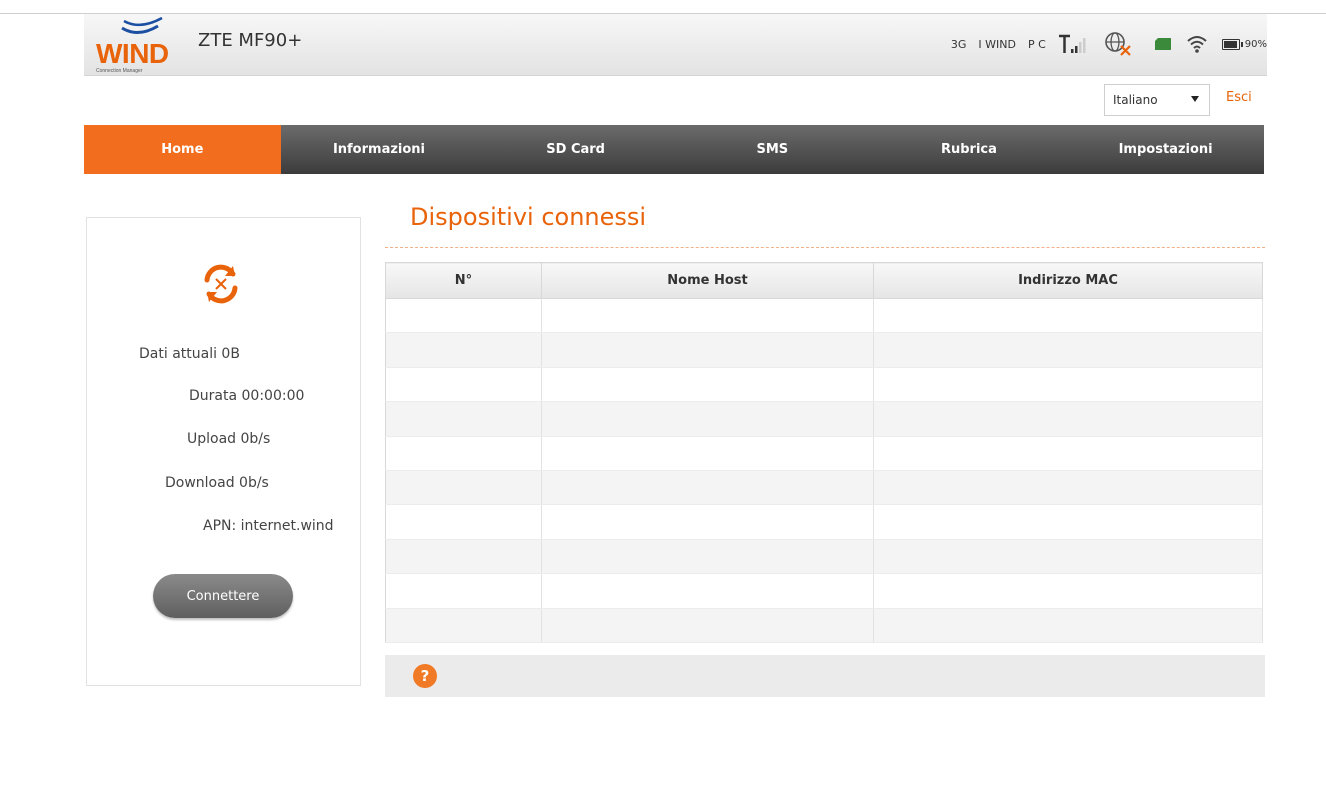  I want to click on operator-name: I WIND, so click(997, 44).